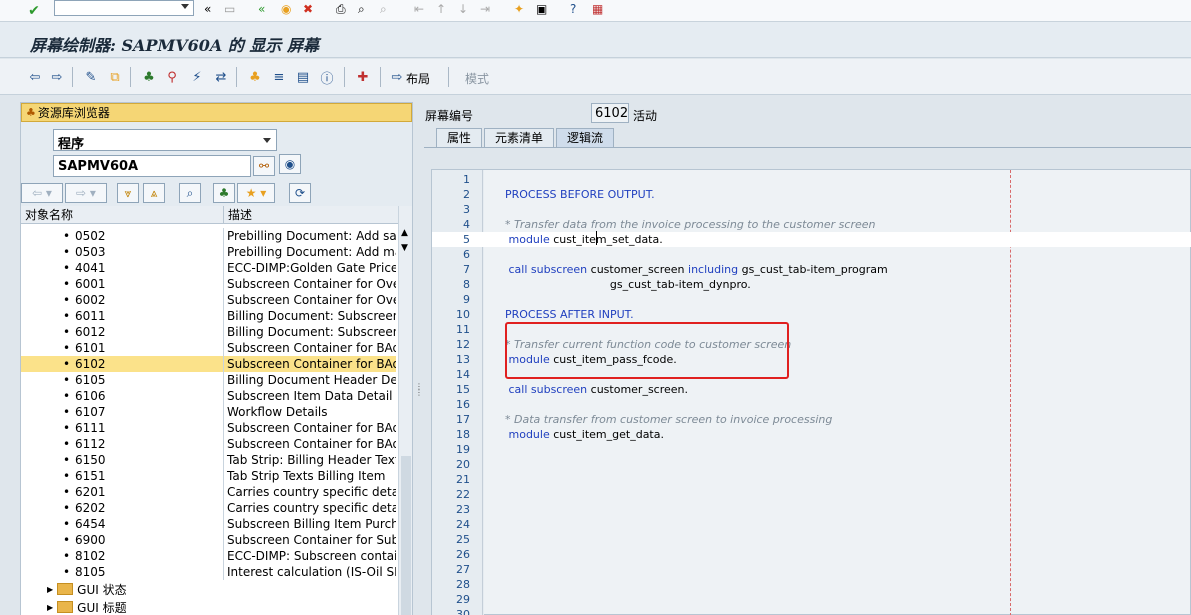 Image resolution: width=1191 pixels, height=615 pixels. I want to click on info-icon: ⓘ, so click(327, 78).